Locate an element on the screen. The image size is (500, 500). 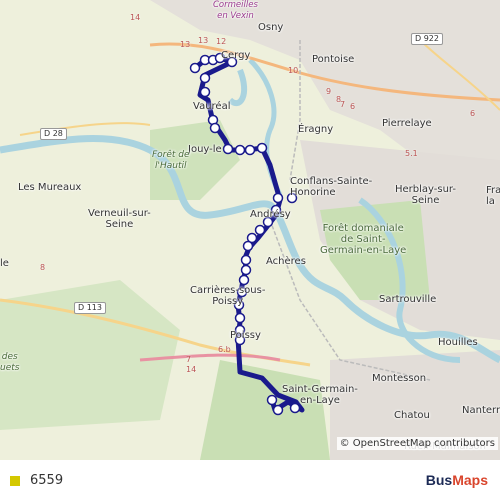
road-number: 7 is located at coordinates (343, 104).